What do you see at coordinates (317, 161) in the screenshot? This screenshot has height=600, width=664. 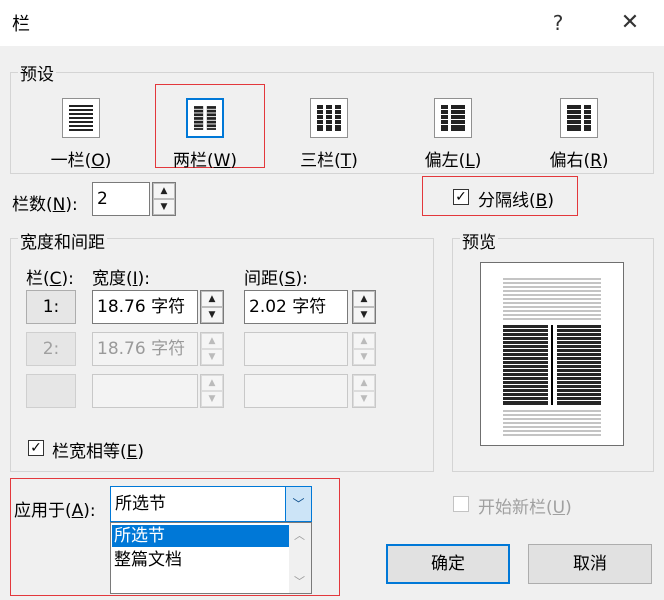 I see `preset-label: 三栏` at bounding box center [317, 161].